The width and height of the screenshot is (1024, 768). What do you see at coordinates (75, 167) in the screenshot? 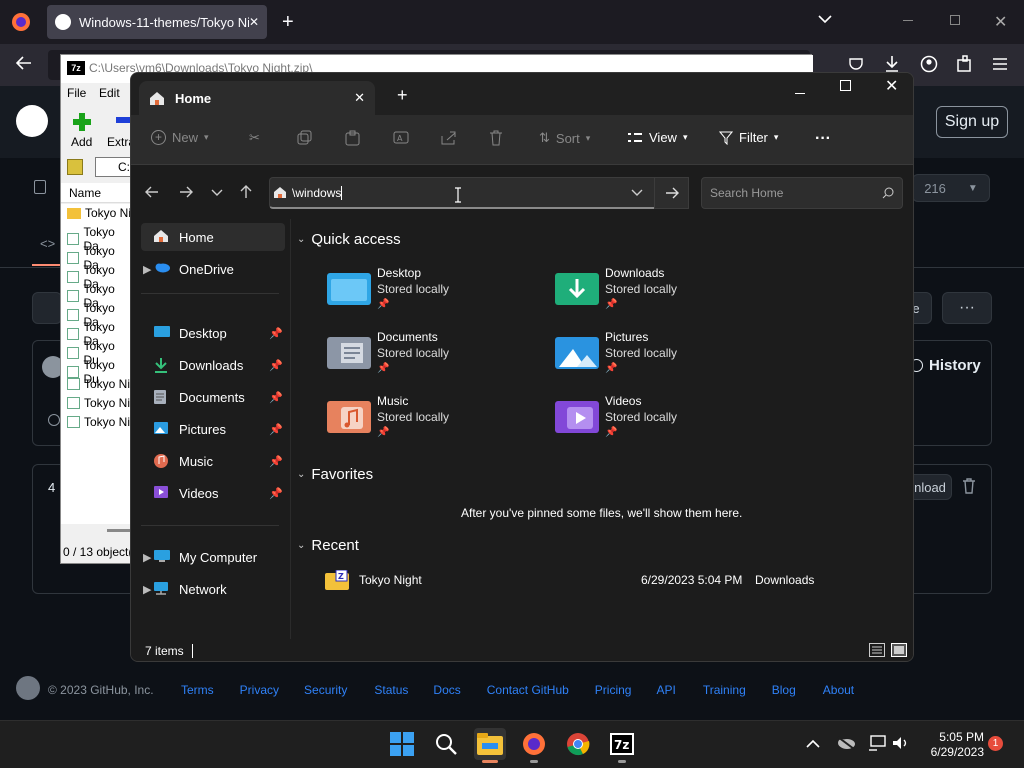
I see `up-folder-icon` at bounding box center [75, 167].